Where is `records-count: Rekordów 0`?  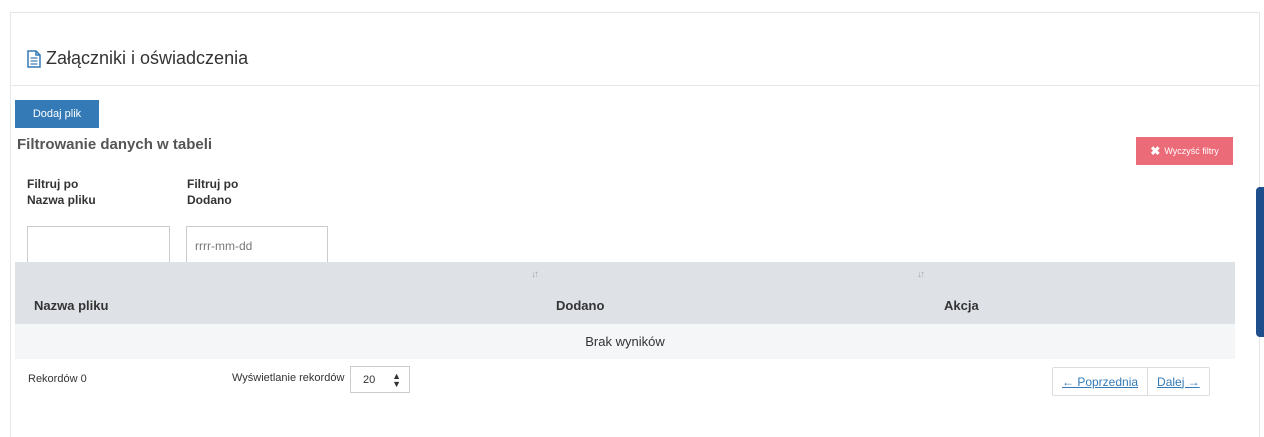
records-count: Rekordów 0 is located at coordinates (57, 379).